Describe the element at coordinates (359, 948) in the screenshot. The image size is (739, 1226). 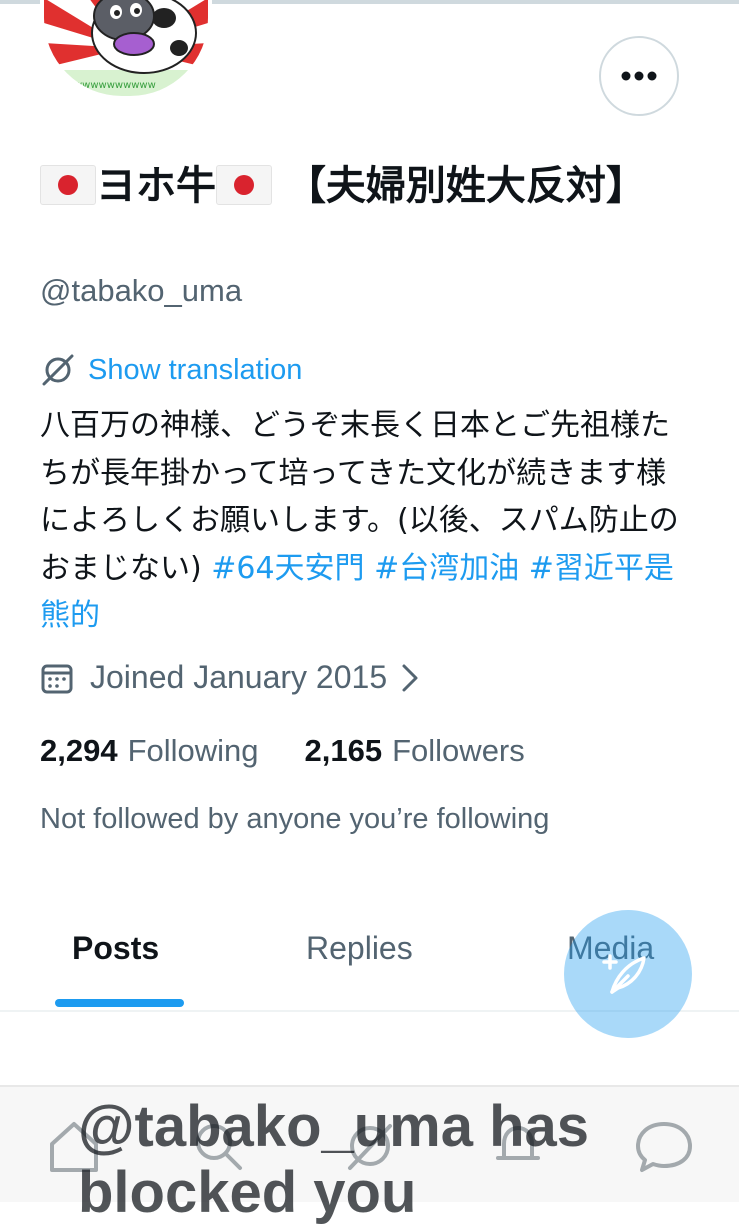
I see `tab-replies: Replies` at that location.